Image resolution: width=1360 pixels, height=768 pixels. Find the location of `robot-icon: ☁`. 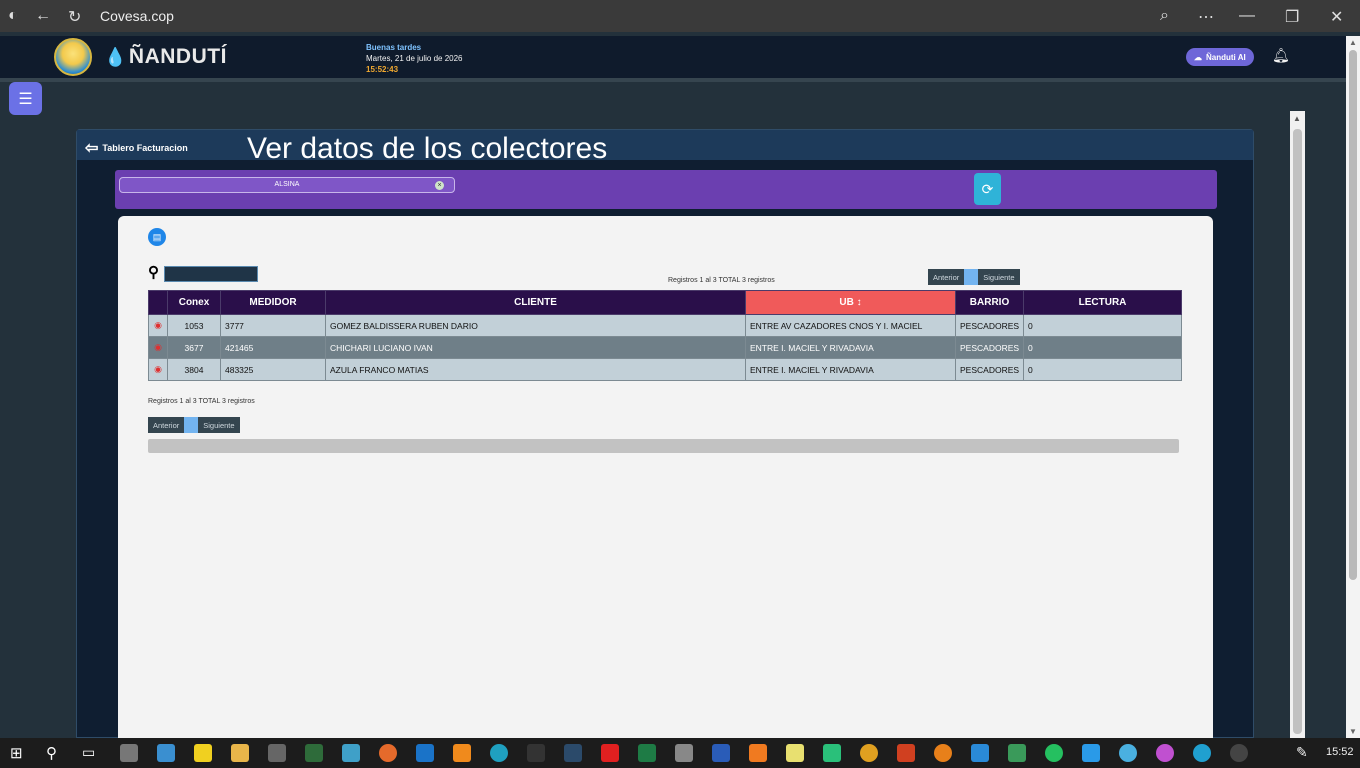

robot-icon: ☁ is located at coordinates (1198, 57).